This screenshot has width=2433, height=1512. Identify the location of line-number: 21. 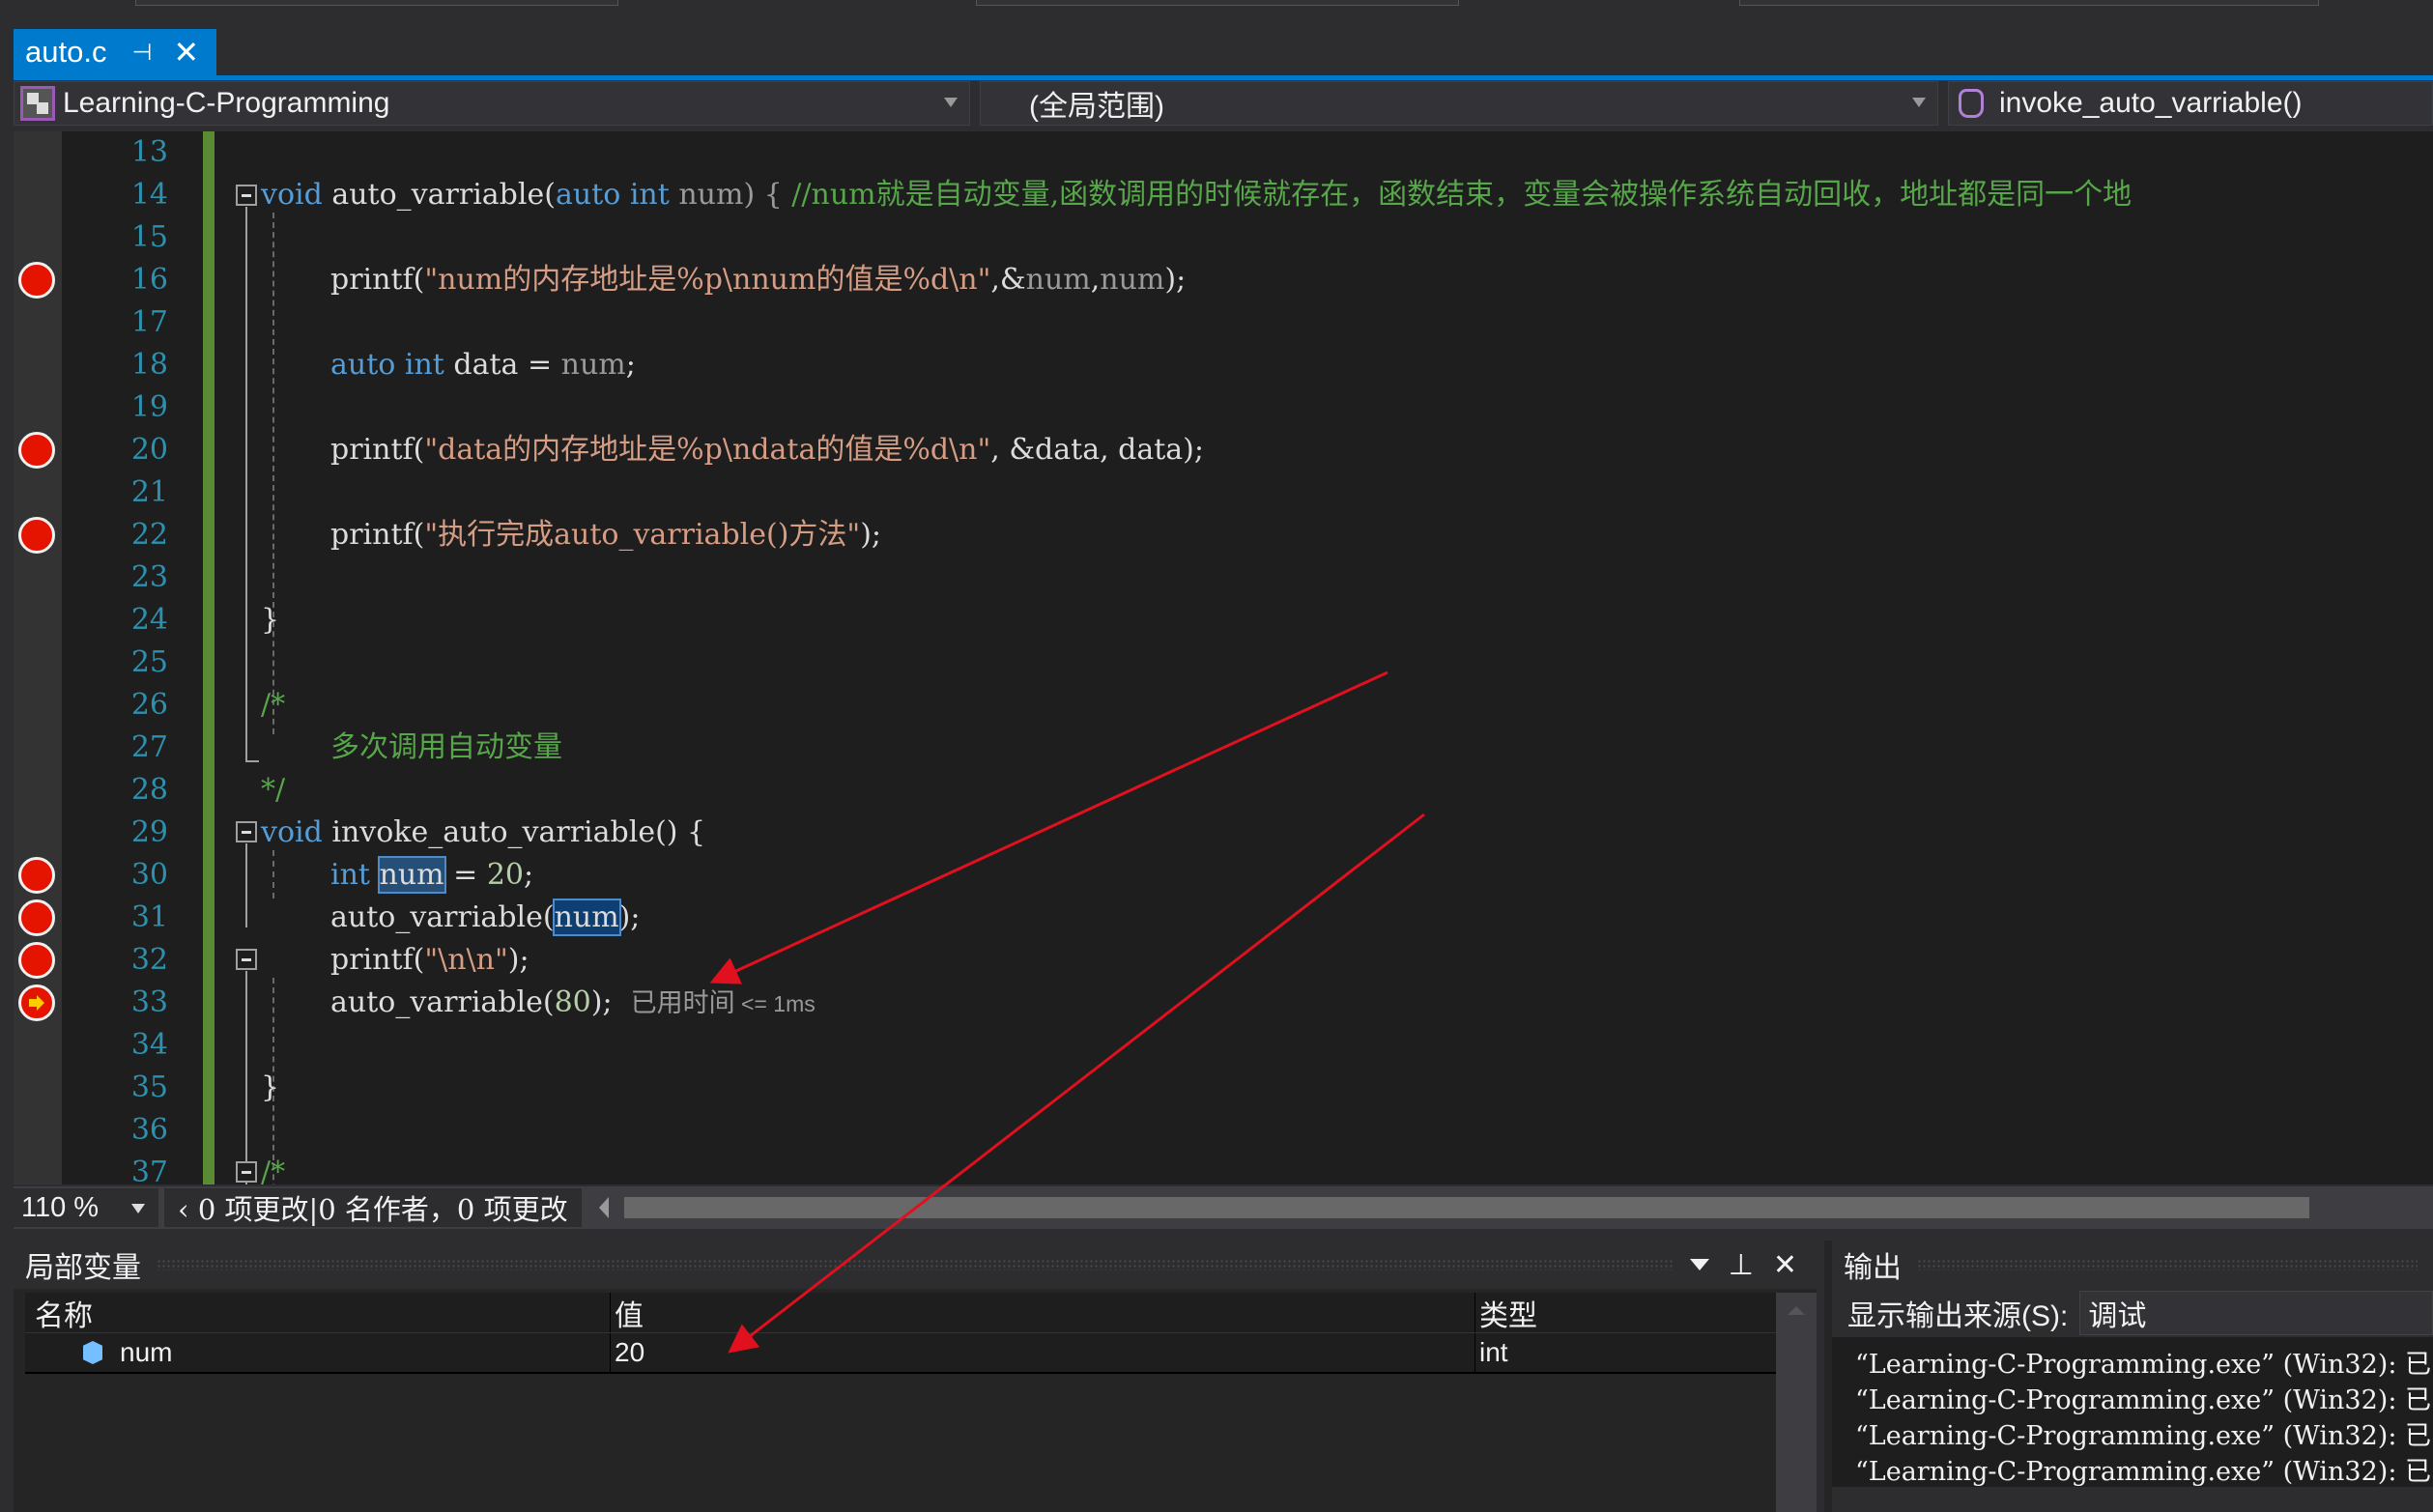
(149, 492).